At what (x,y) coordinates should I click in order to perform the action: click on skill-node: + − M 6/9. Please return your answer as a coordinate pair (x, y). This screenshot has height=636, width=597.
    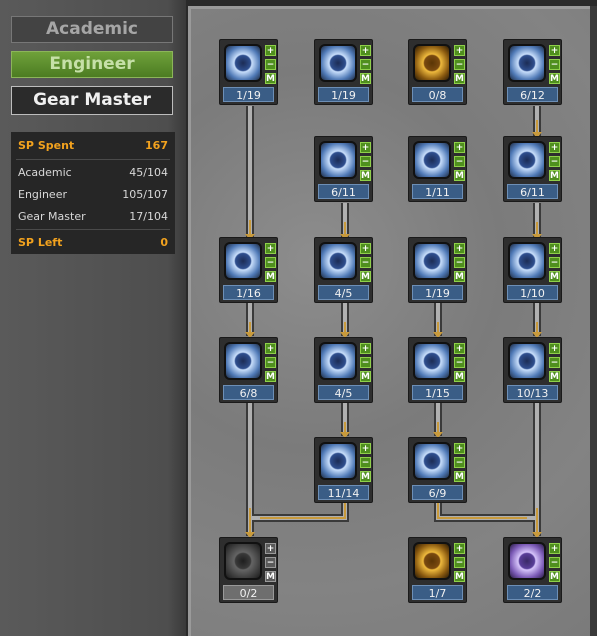
    Looking at the image, I should click on (437, 470).